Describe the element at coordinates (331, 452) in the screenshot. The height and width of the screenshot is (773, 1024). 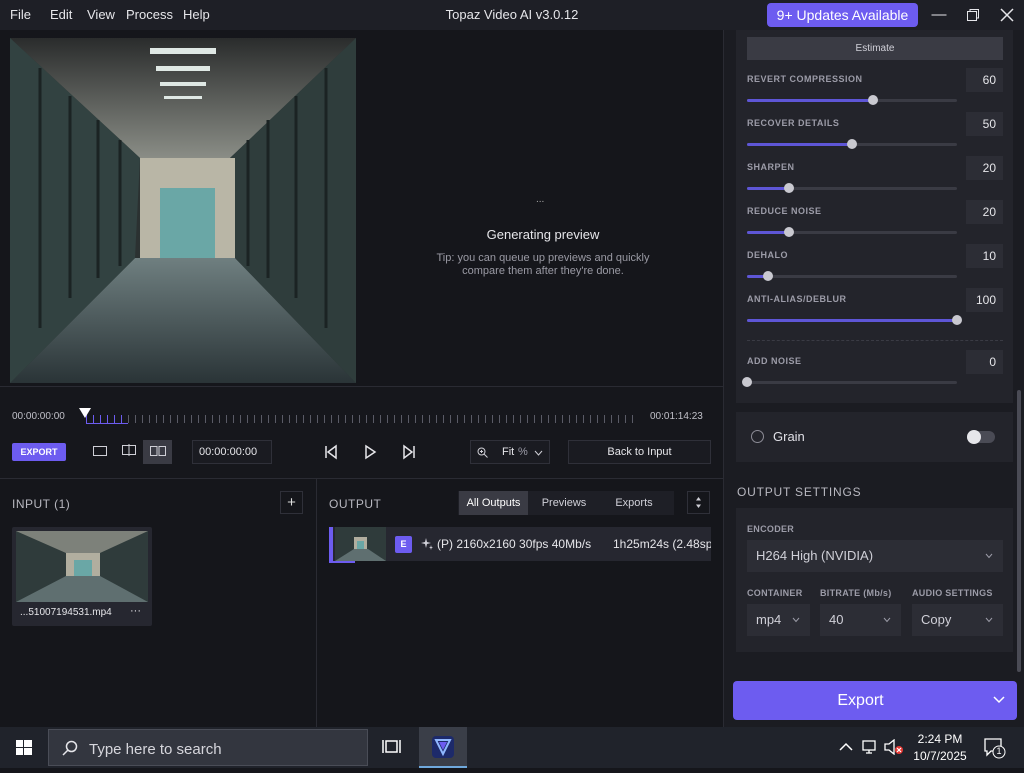
I see `previous-frame-icon` at that location.